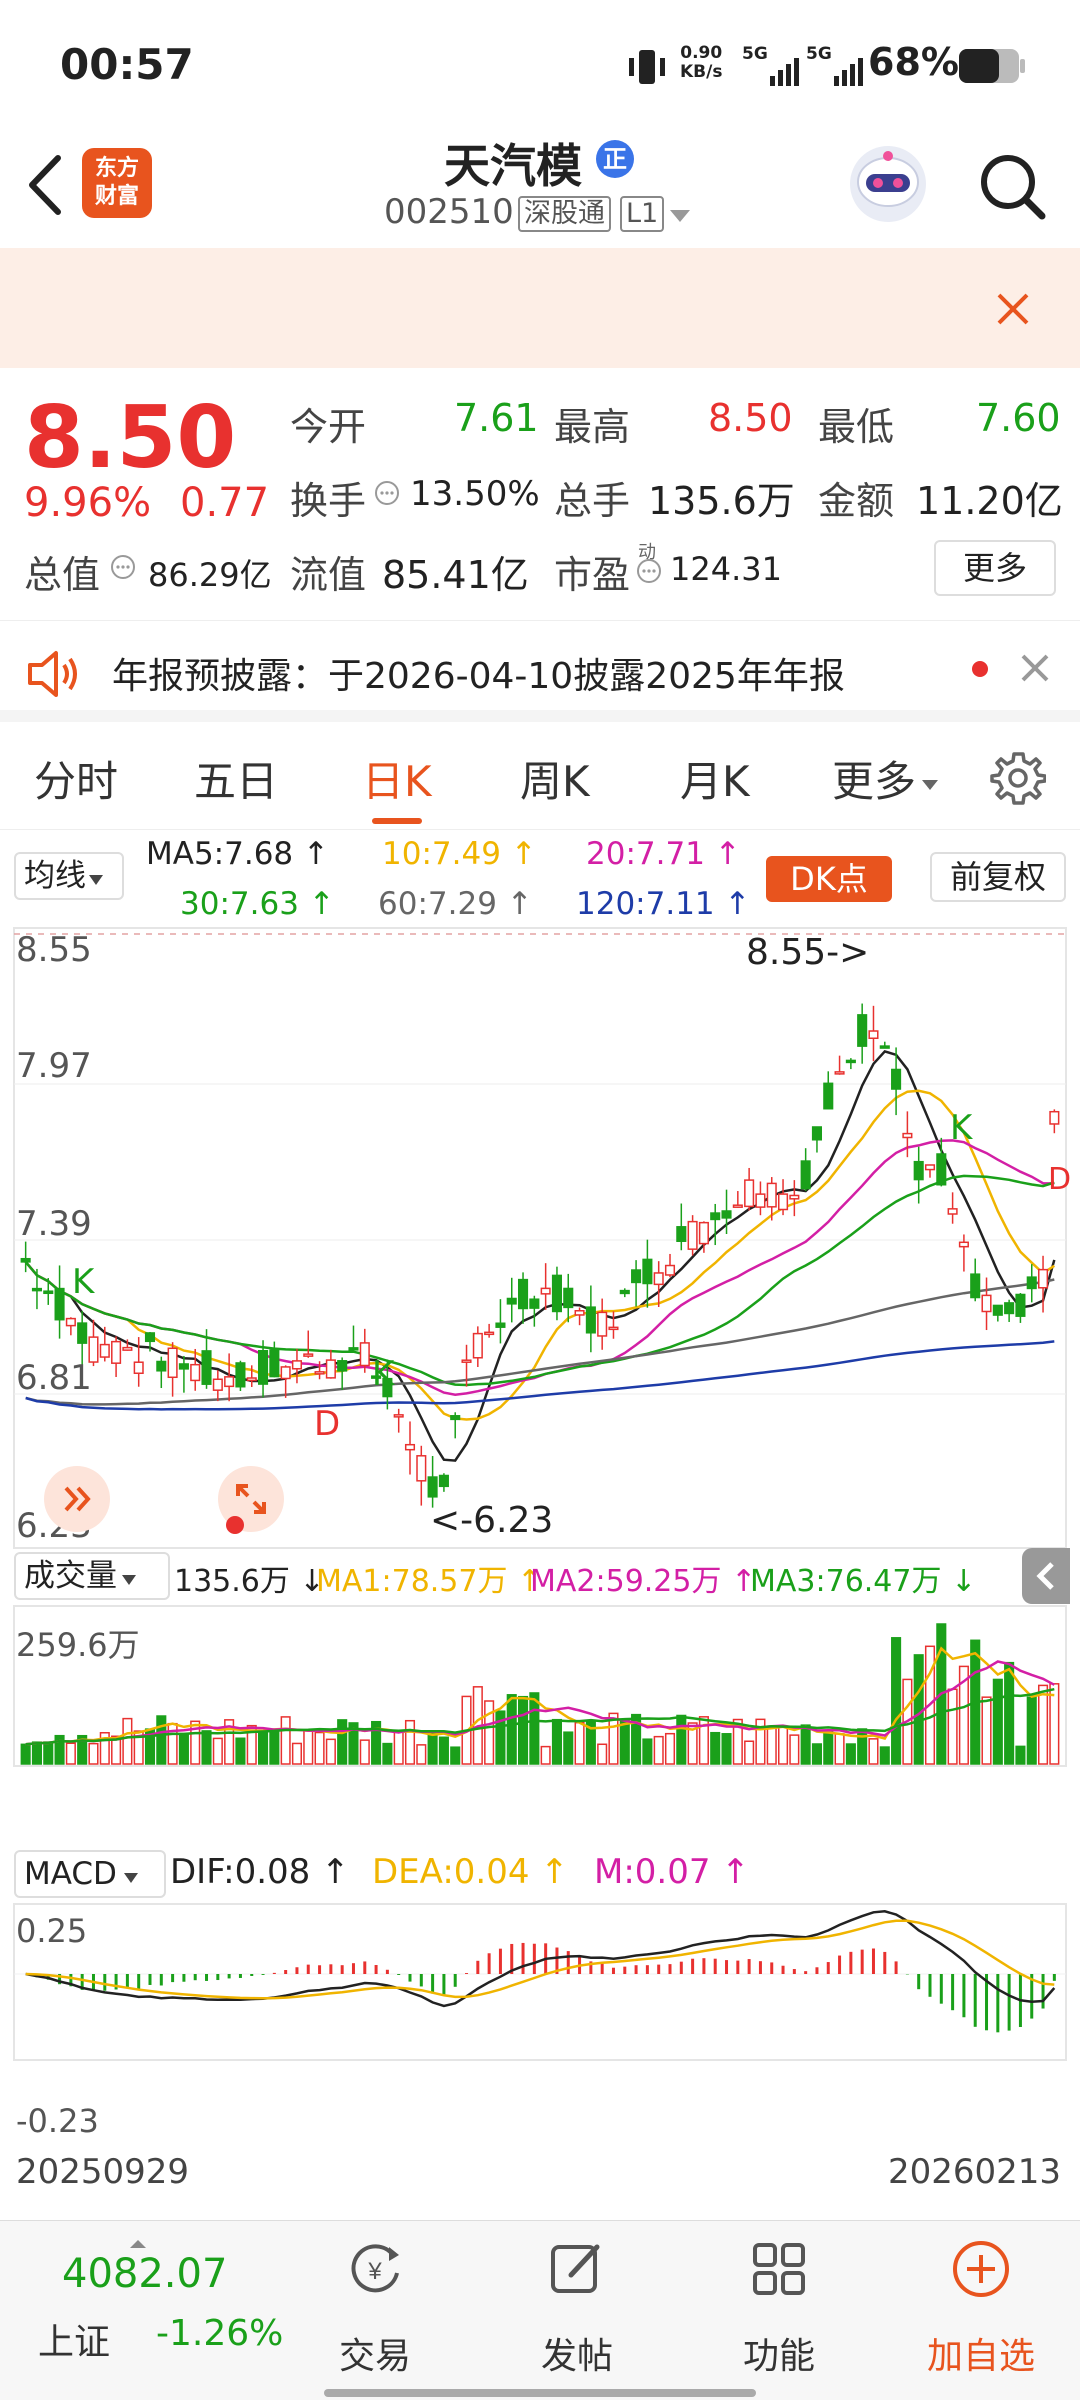  Describe the element at coordinates (913, 62) in the screenshot. I see `battery-percent: 68%` at that location.